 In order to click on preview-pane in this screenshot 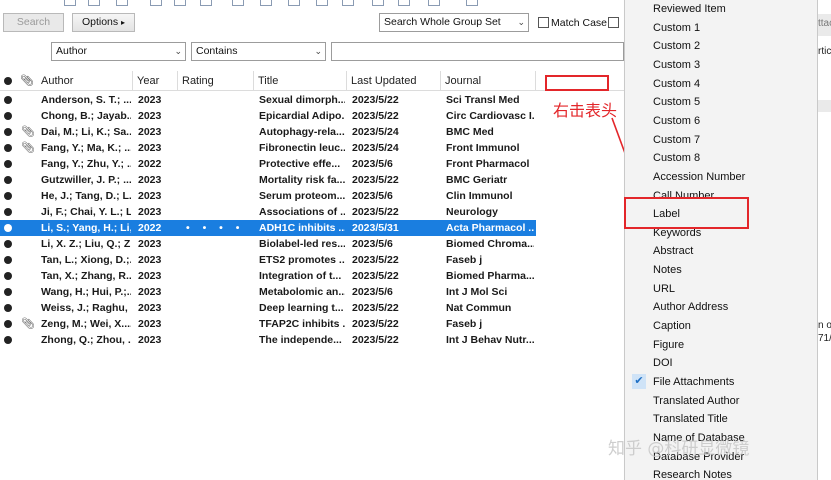, I will do `click(824, 240)`.